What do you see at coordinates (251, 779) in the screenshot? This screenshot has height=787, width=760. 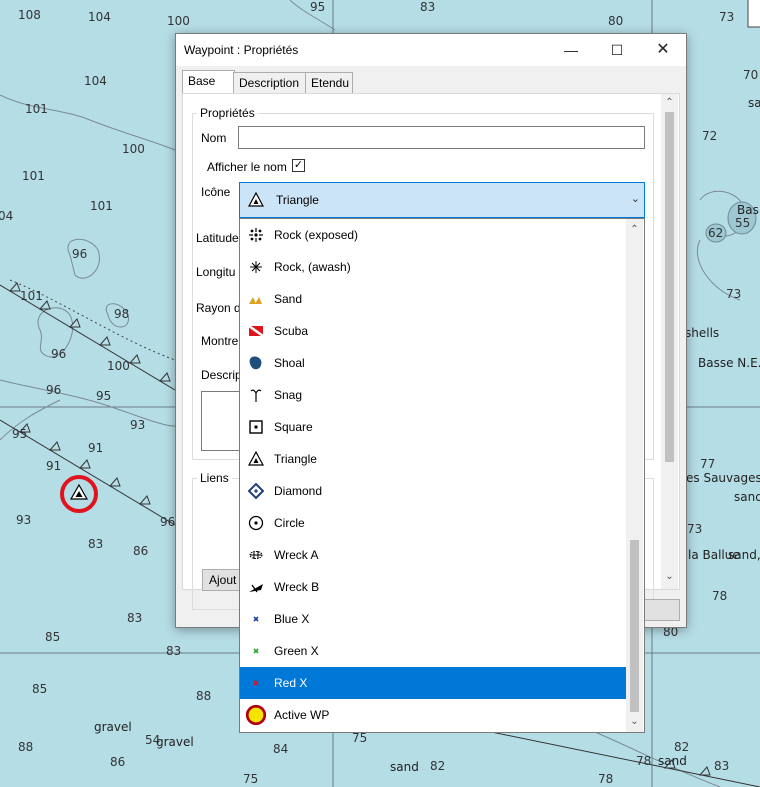 I see `depth-sounding: 75` at bounding box center [251, 779].